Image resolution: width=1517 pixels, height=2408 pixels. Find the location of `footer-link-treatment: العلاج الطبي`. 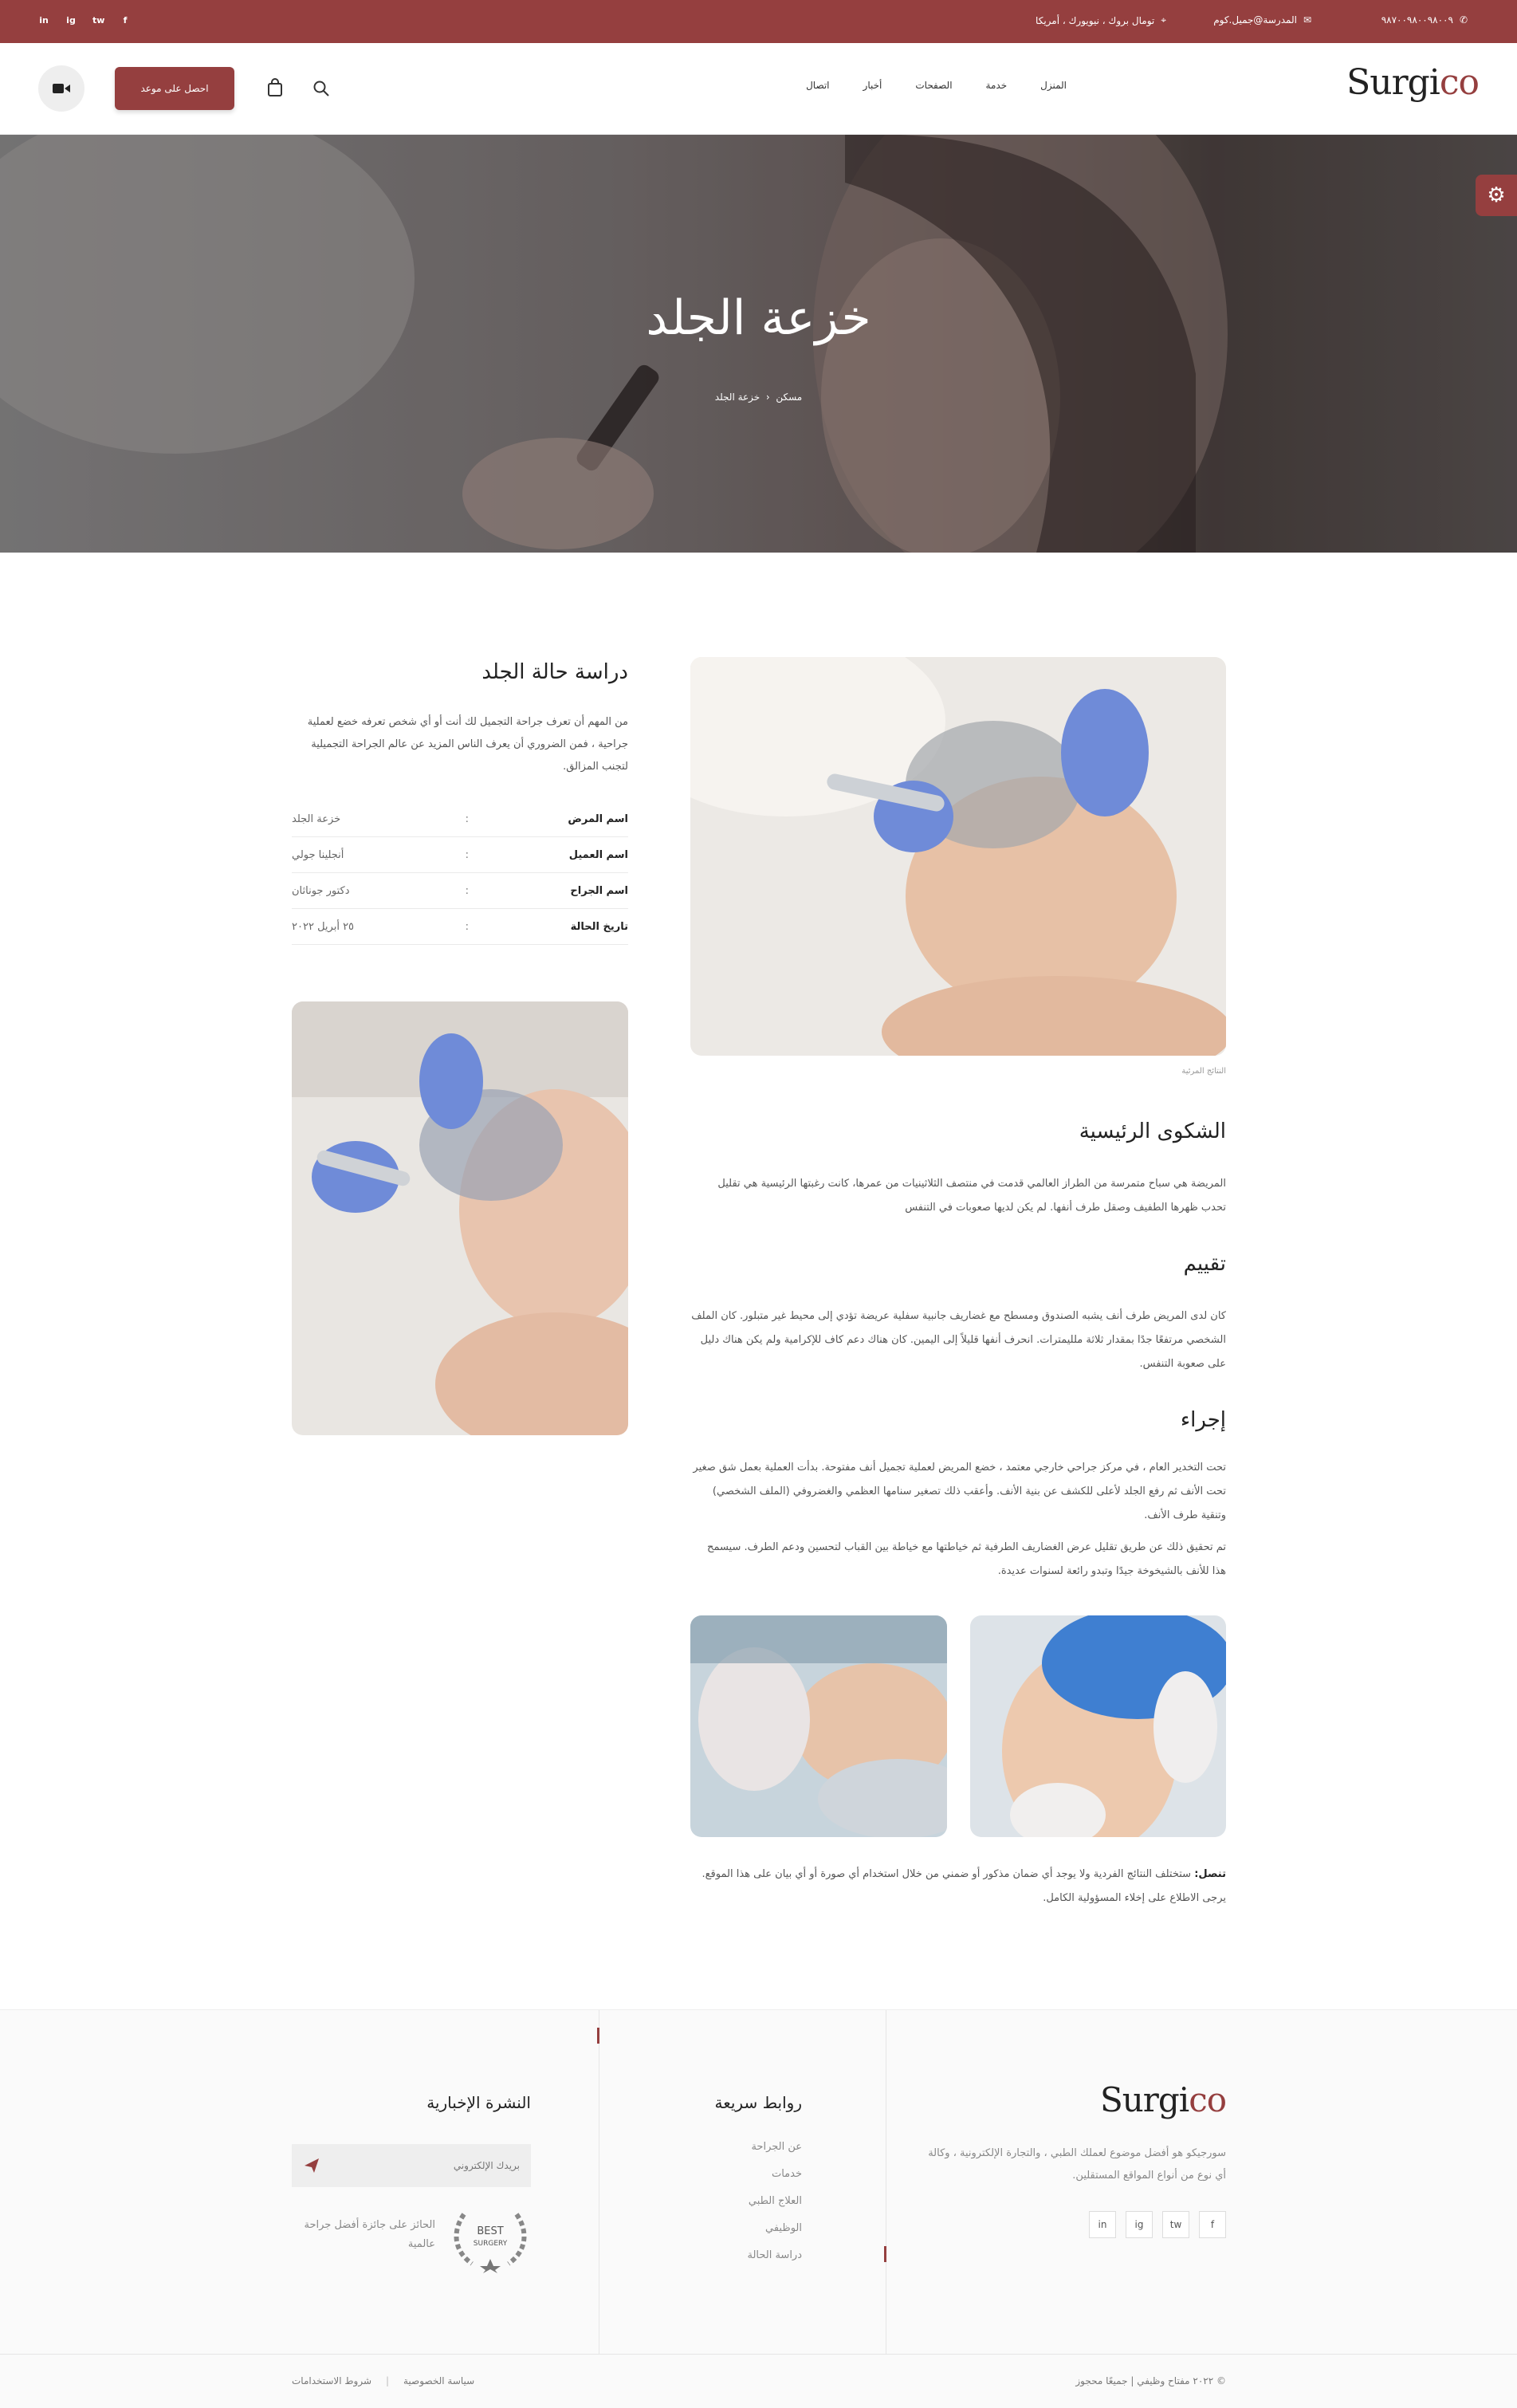

footer-link-treatment: العلاج الطبي is located at coordinates (775, 2201).